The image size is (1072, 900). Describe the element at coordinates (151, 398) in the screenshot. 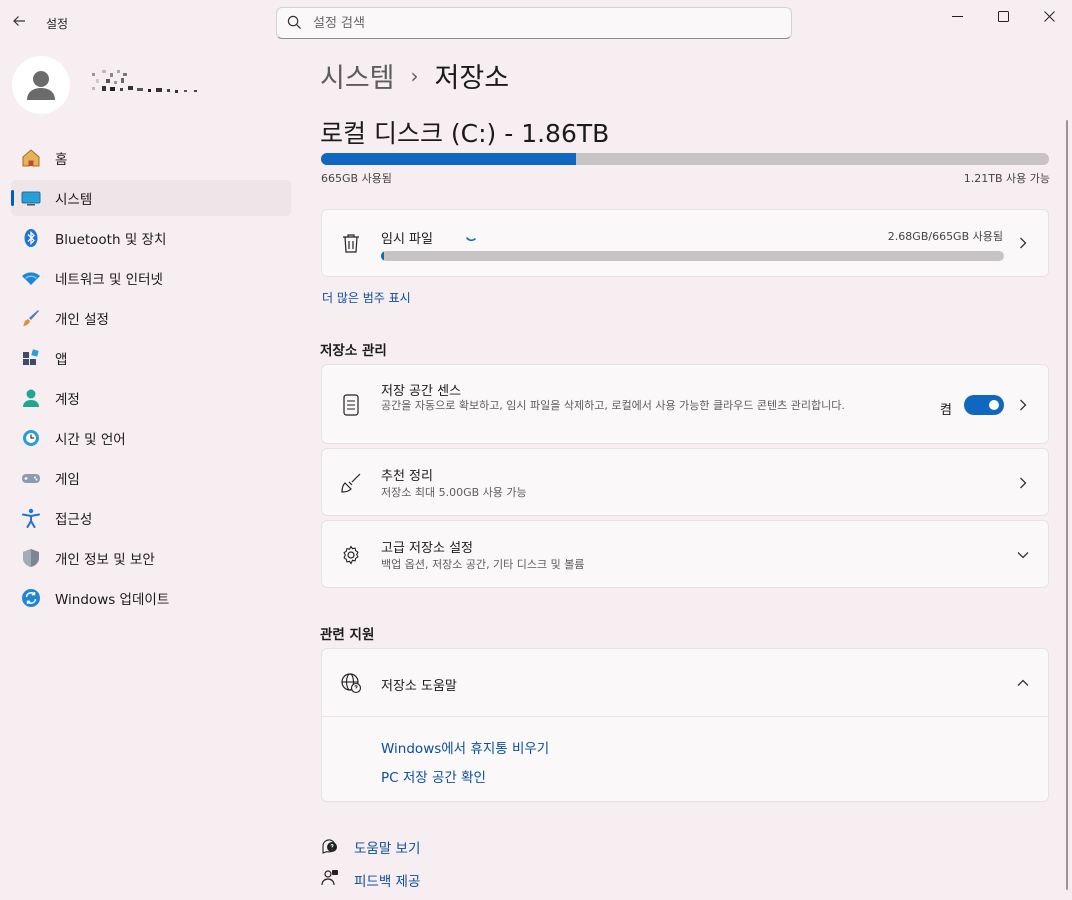

I see `sidebar-item-accounts: 계정` at that location.